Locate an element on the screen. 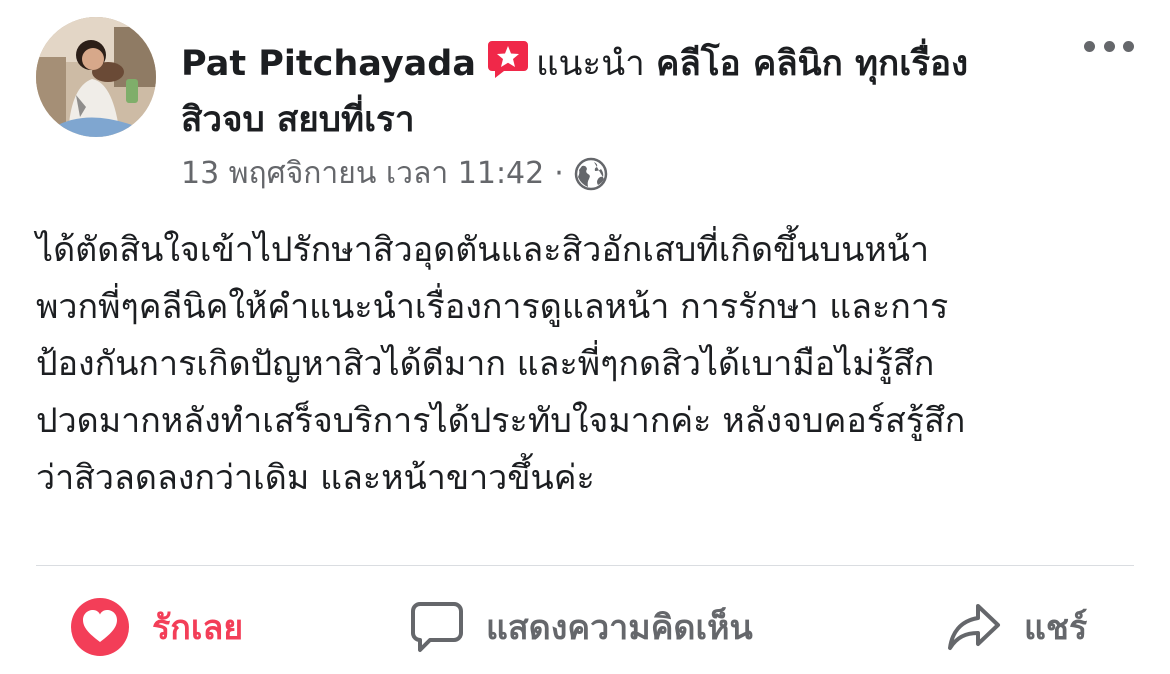  love-label: รักเลย is located at coordinates (198, 628).